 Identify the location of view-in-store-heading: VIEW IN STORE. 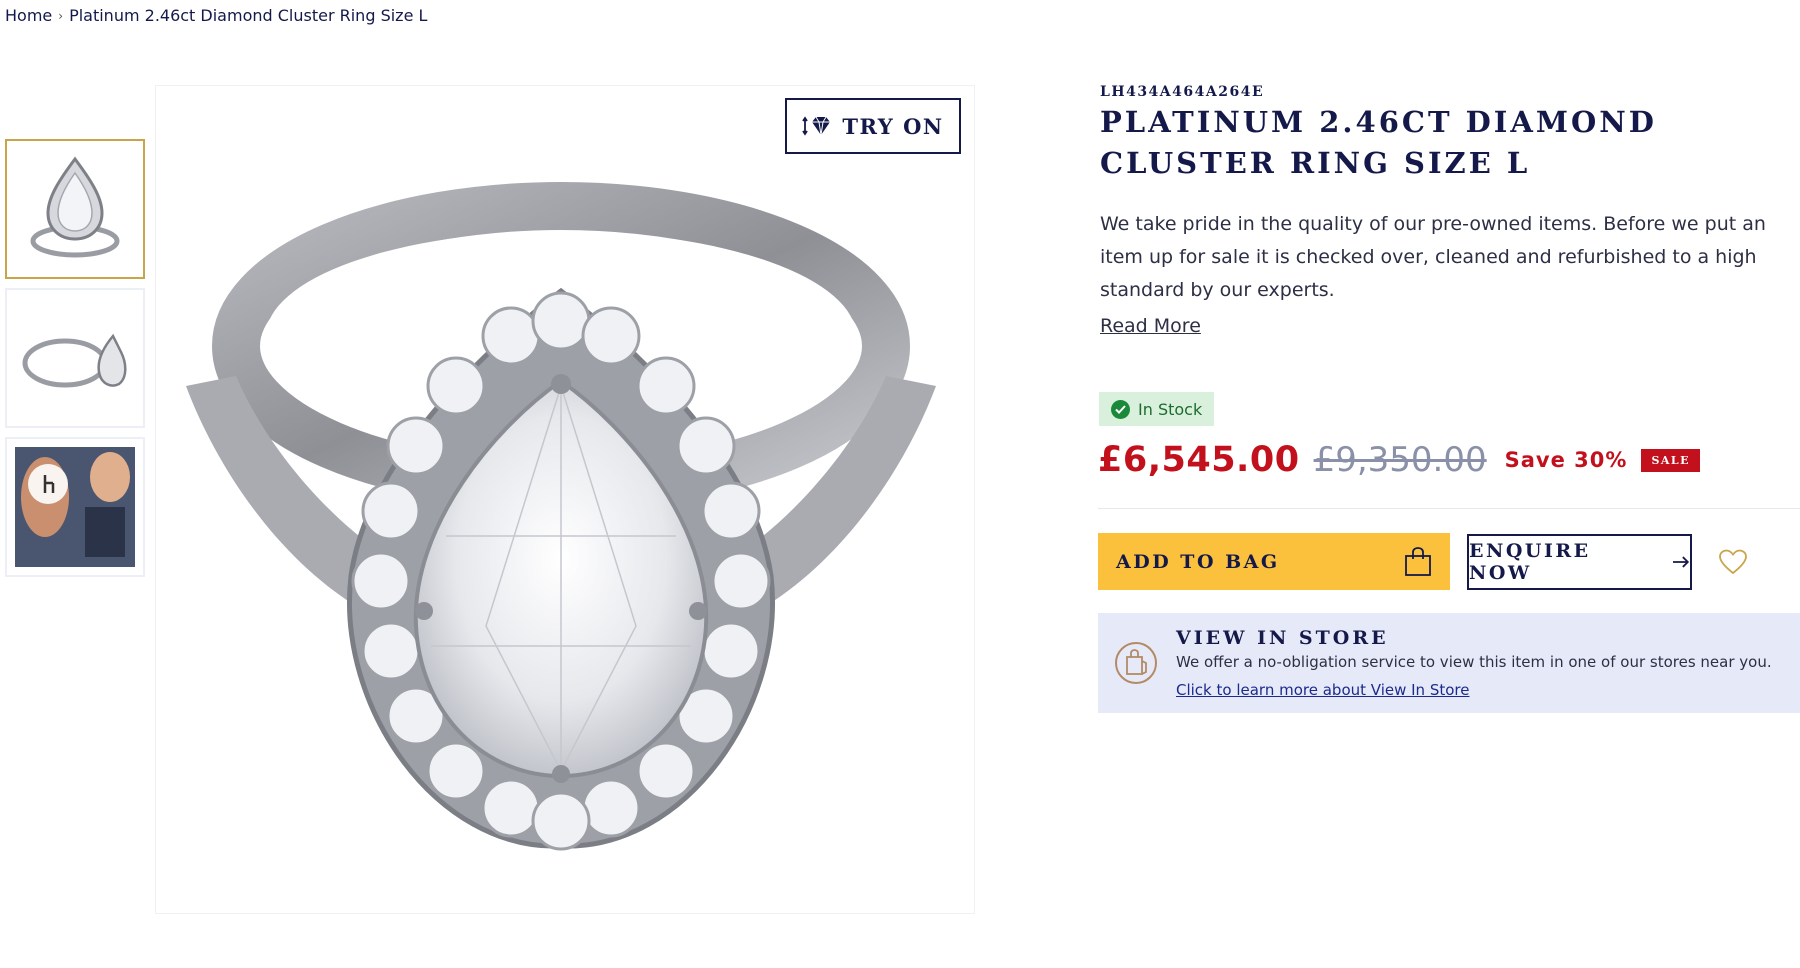
(1282, 638).